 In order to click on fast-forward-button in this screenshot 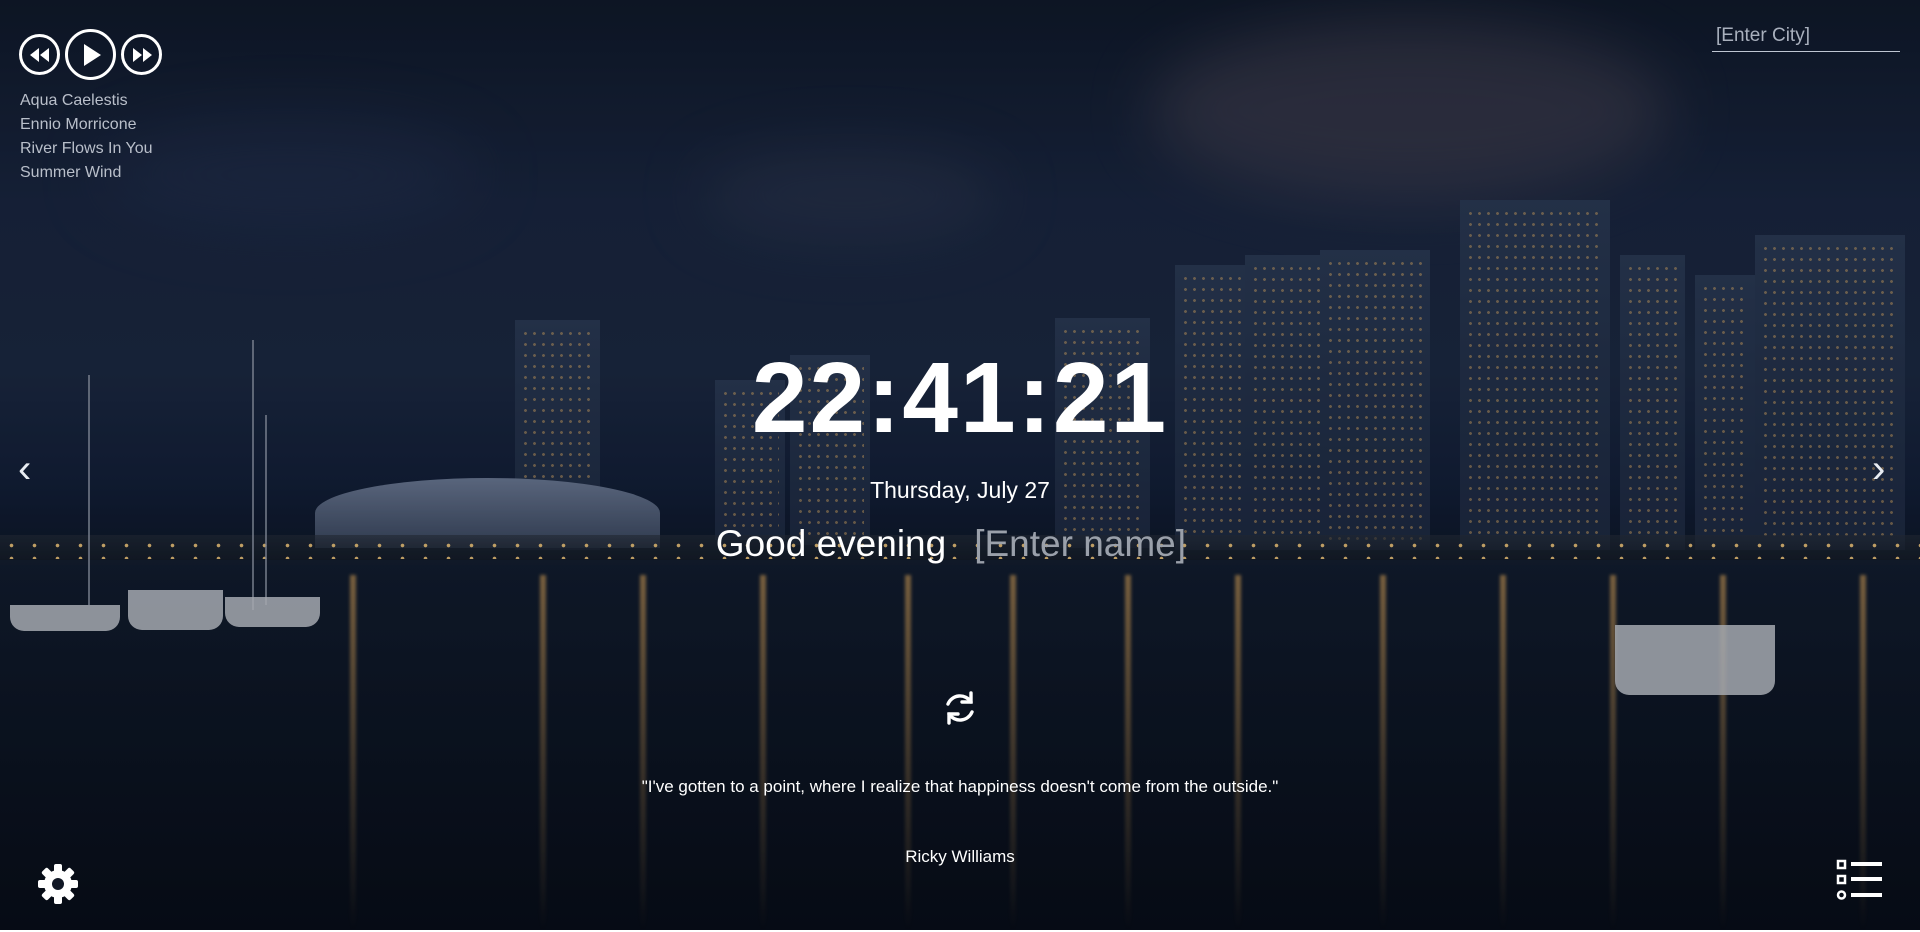, I will do `click(141, 54)`.